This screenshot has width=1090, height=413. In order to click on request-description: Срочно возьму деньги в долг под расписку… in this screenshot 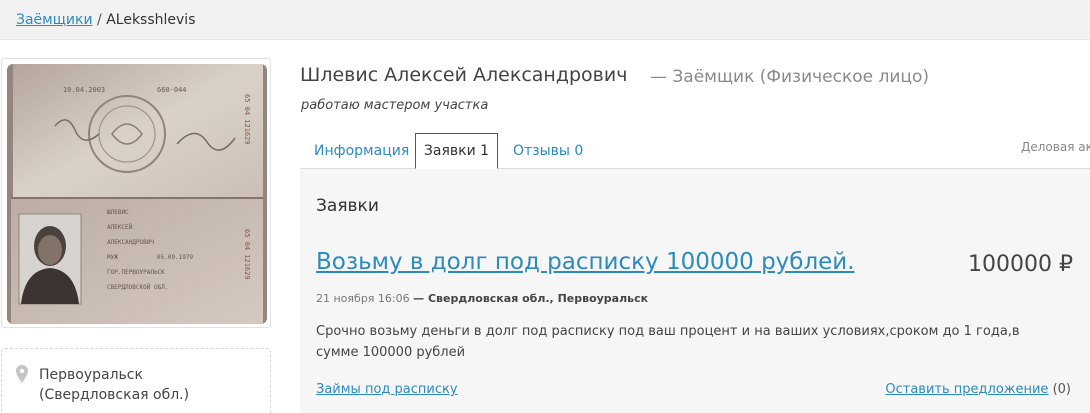, I will do `click(668, 342)`.